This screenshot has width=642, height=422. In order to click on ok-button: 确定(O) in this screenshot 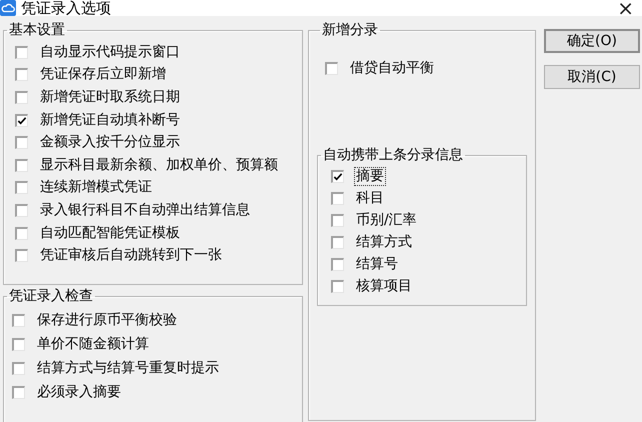, I will do `click(592, 41)`.